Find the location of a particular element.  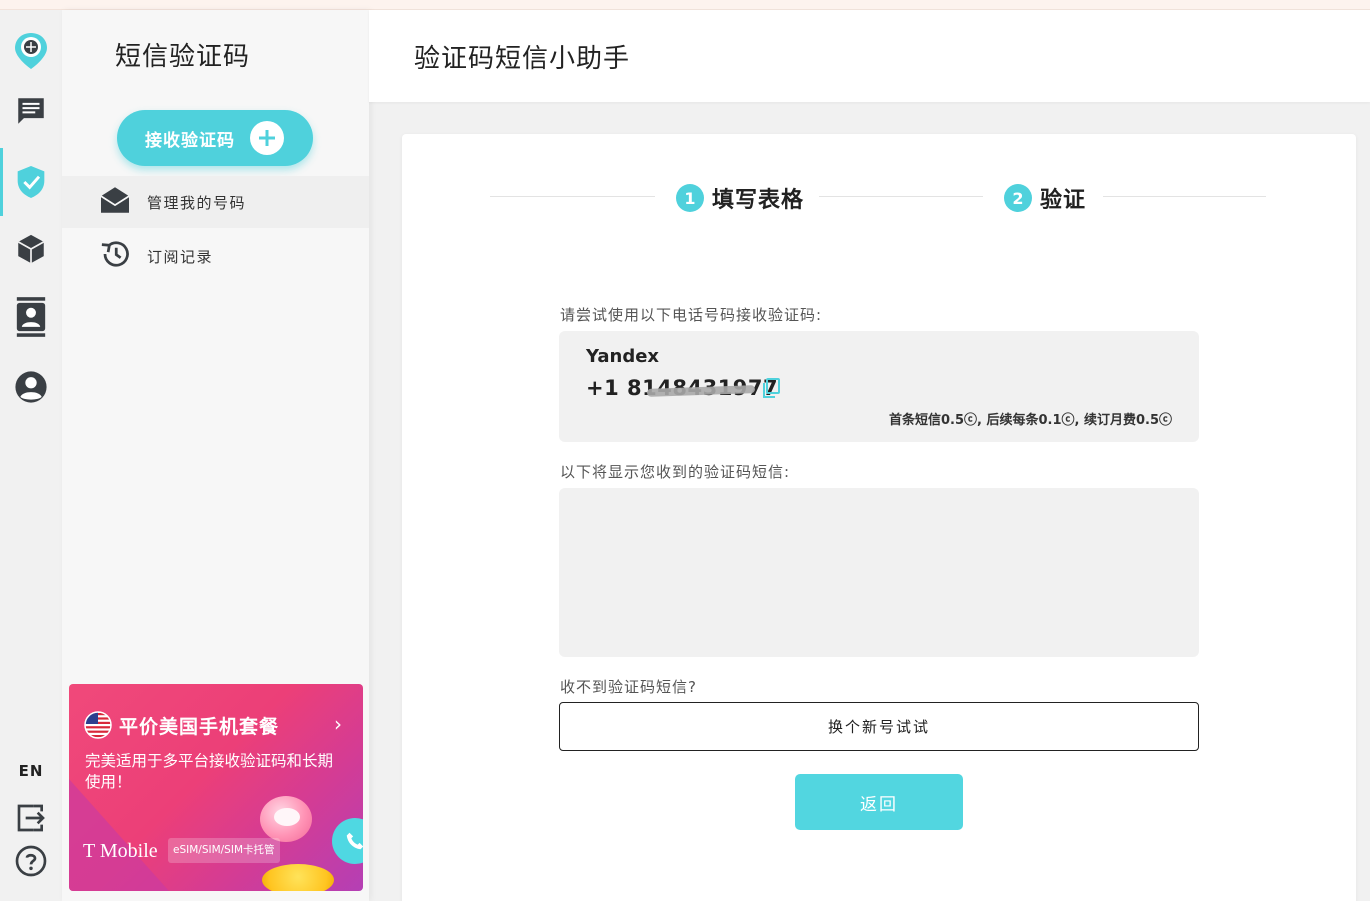

promo-title: 平价美国手机套餐 is located at coordinates (199, 727).